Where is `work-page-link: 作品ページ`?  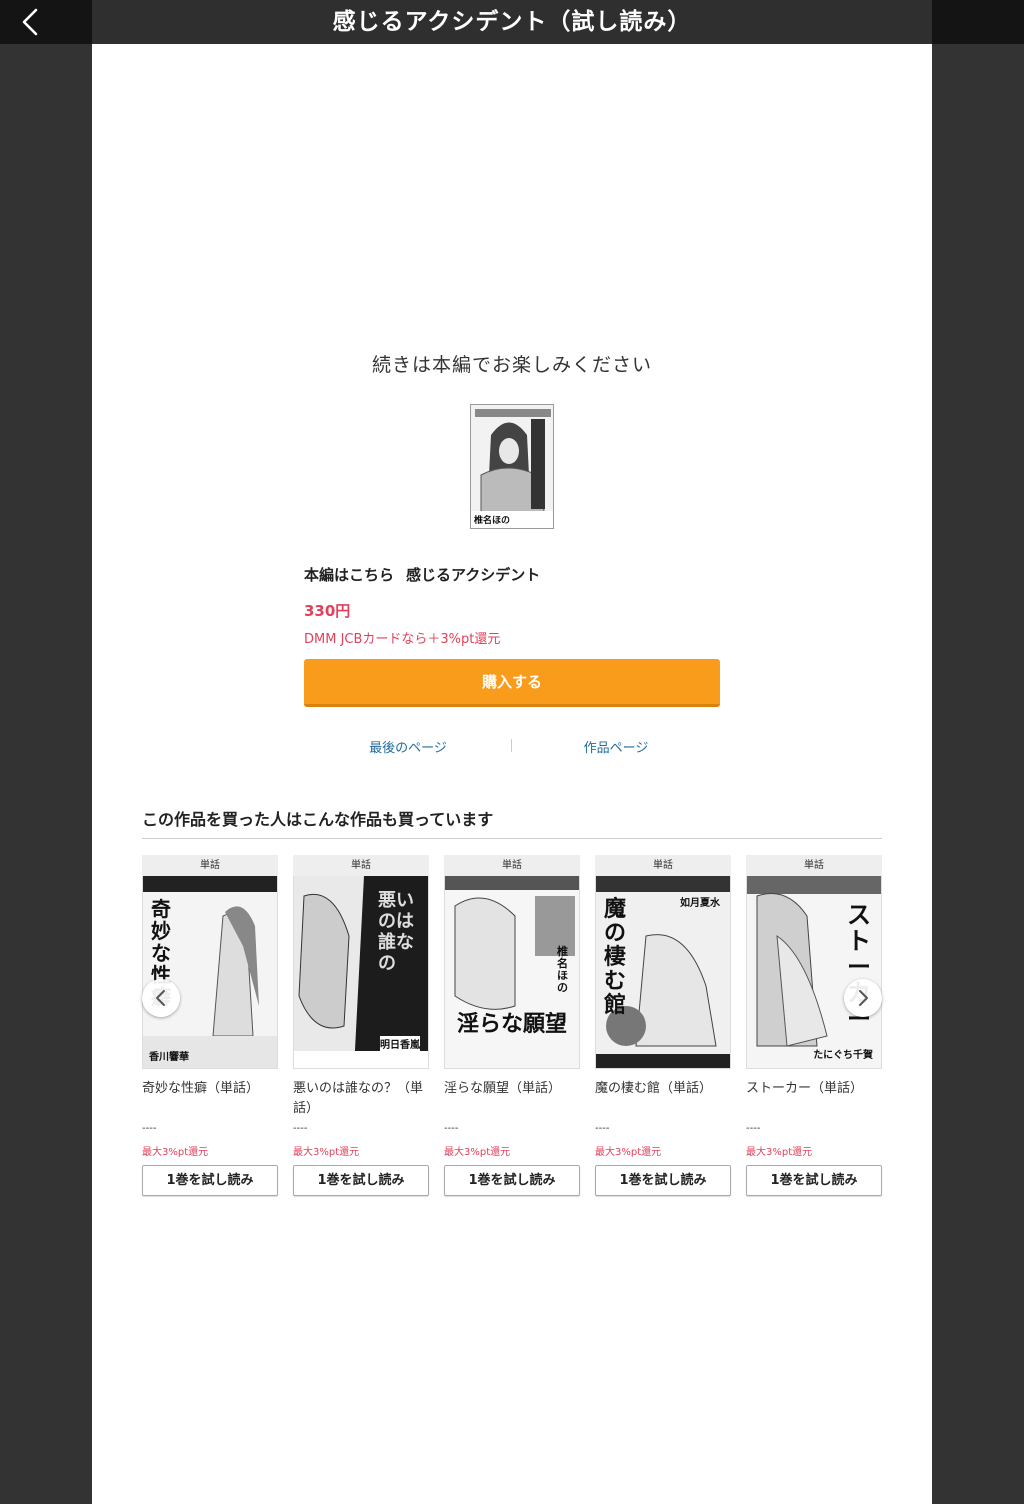
work-page-link: 作品ページ is located at coordinates (616, 746).